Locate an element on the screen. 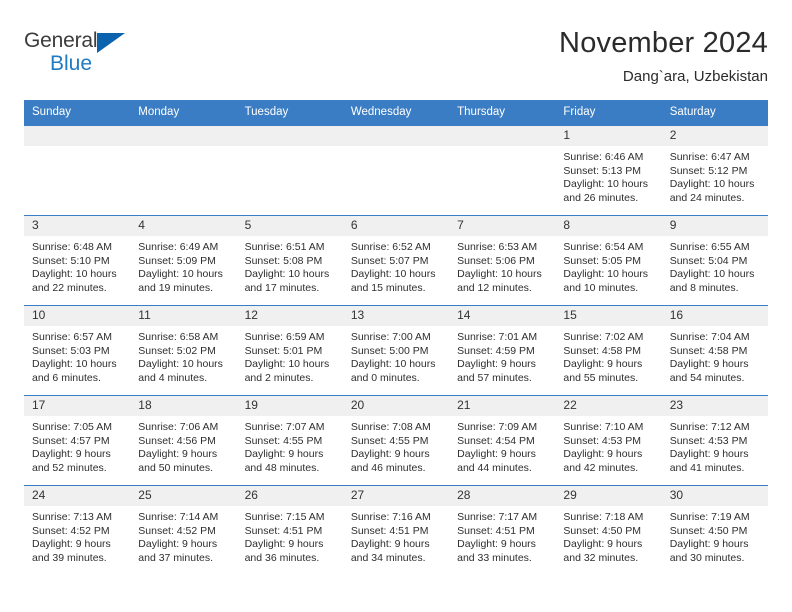  sunrise-text: Sunrise: 7:06 AM is located at coordinates (178, 427).